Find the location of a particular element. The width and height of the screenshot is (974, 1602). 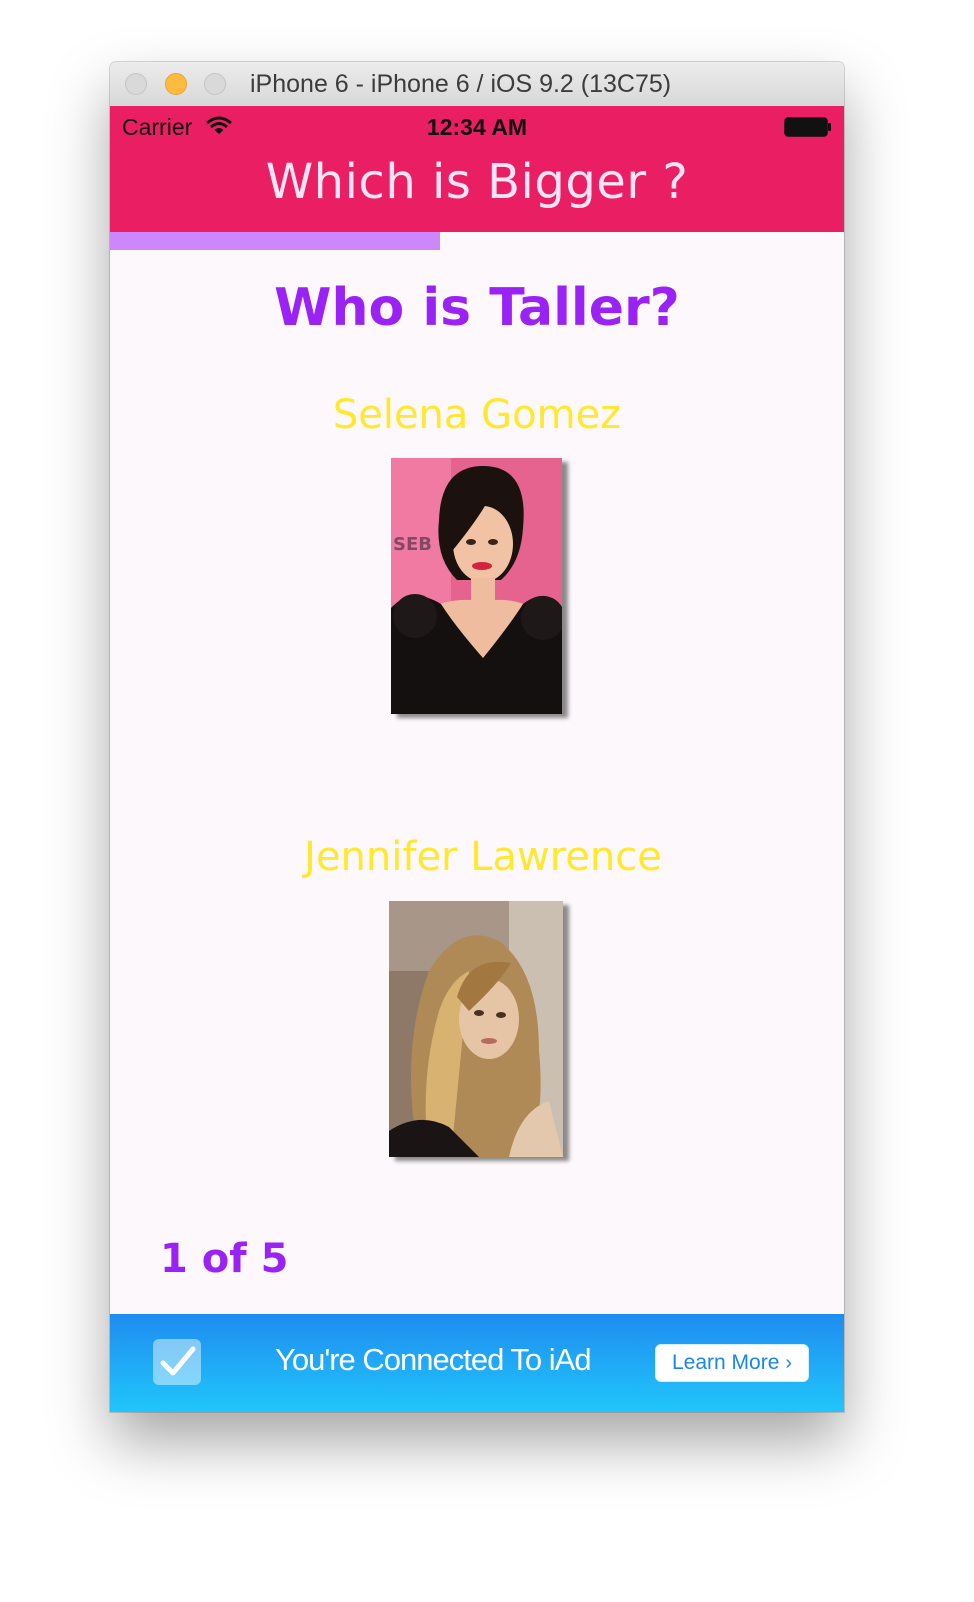

portrait-image is located at coordinates (476, 1029).